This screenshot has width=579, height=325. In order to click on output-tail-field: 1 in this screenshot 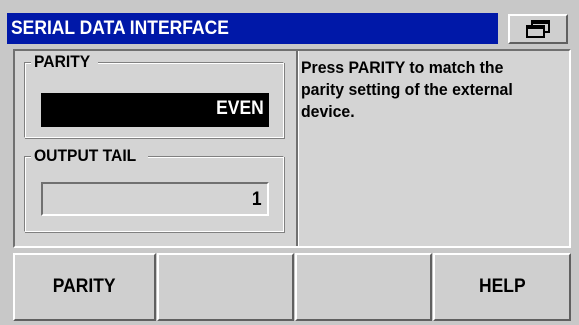, I will do `click(155, 199)`.